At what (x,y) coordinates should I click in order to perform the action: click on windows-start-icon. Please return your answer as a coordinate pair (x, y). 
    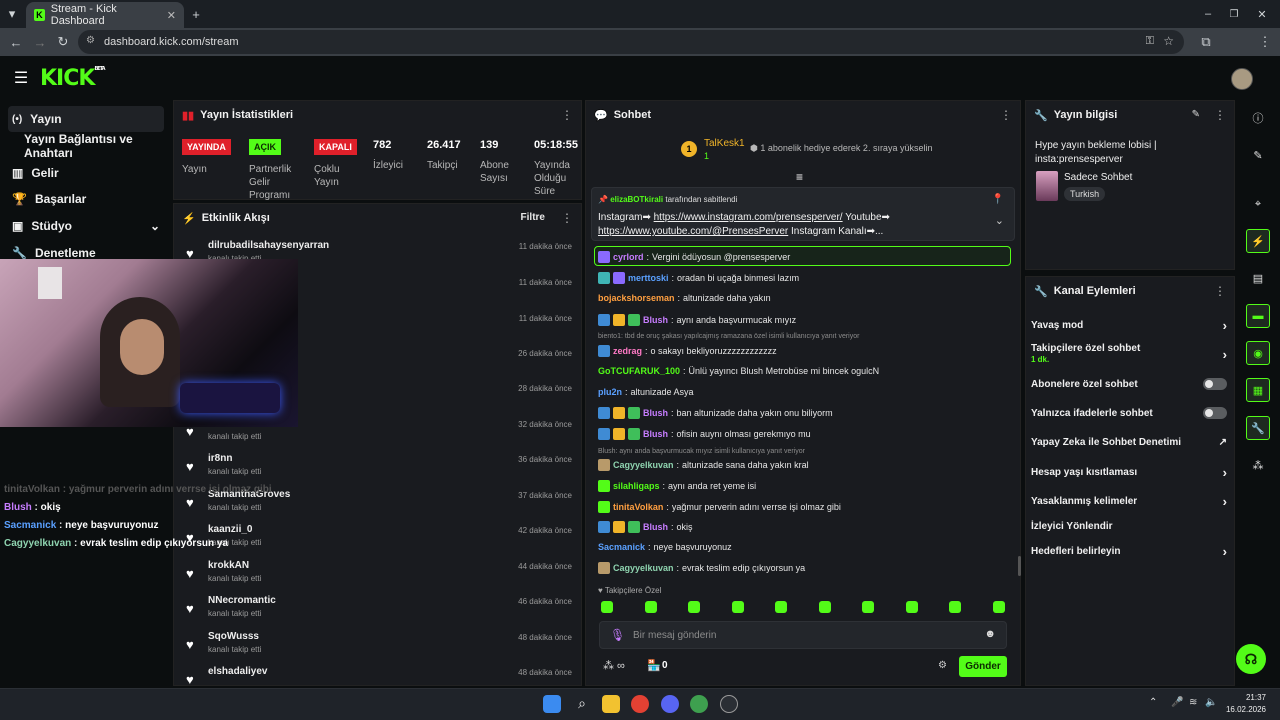
    Looking at the image, I should click on (552, 704).